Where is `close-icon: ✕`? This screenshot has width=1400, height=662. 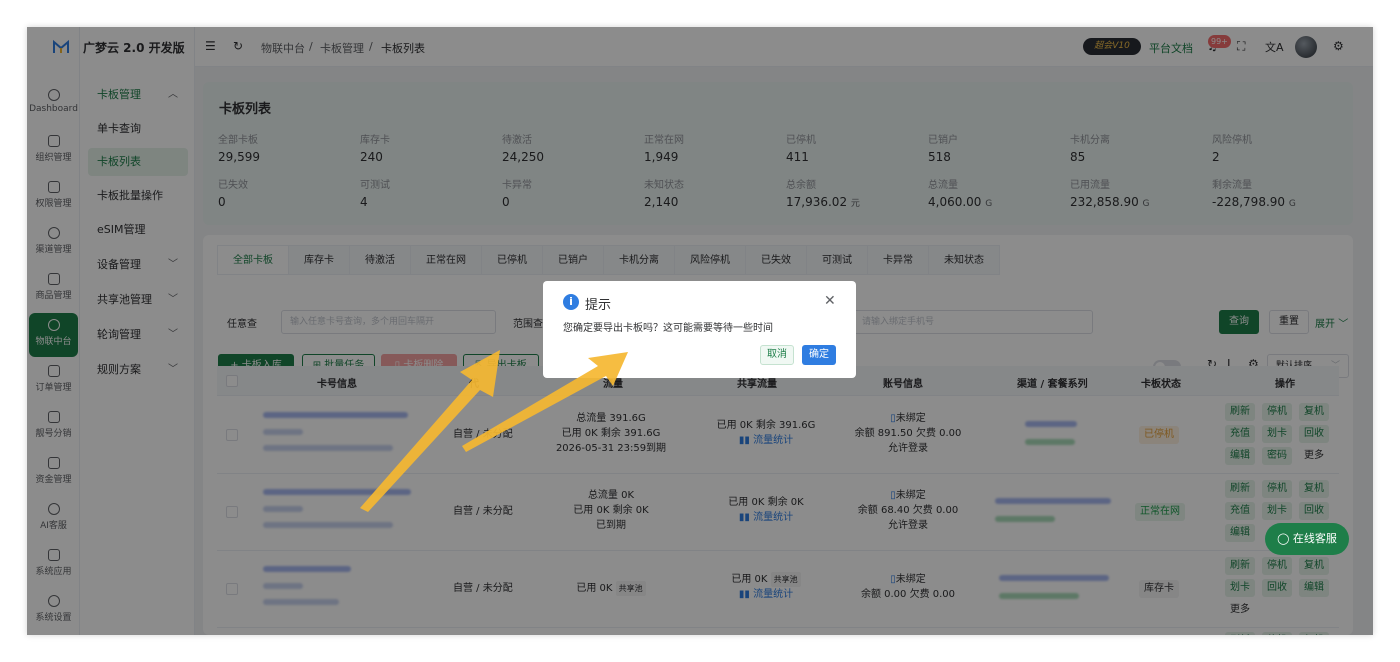
close-icon: ✕ is located at coordinates (830, 301).